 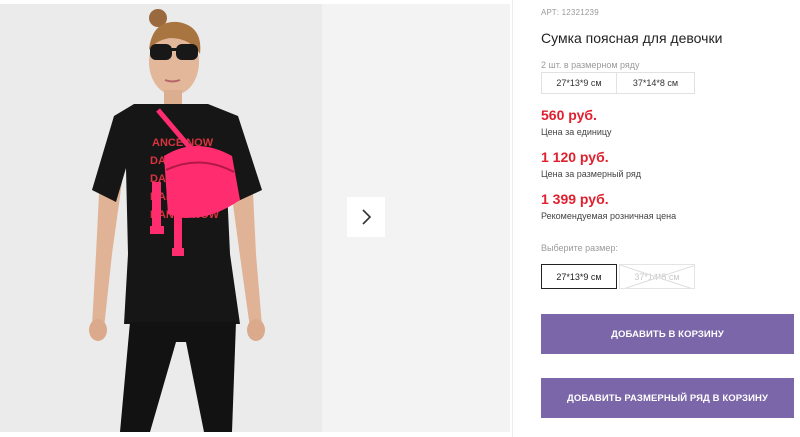 What do you see at coordinates (576, 132) in the screenshot?
I see `unit-price-note: Цена за единицу` at bounding box center [576, 132].